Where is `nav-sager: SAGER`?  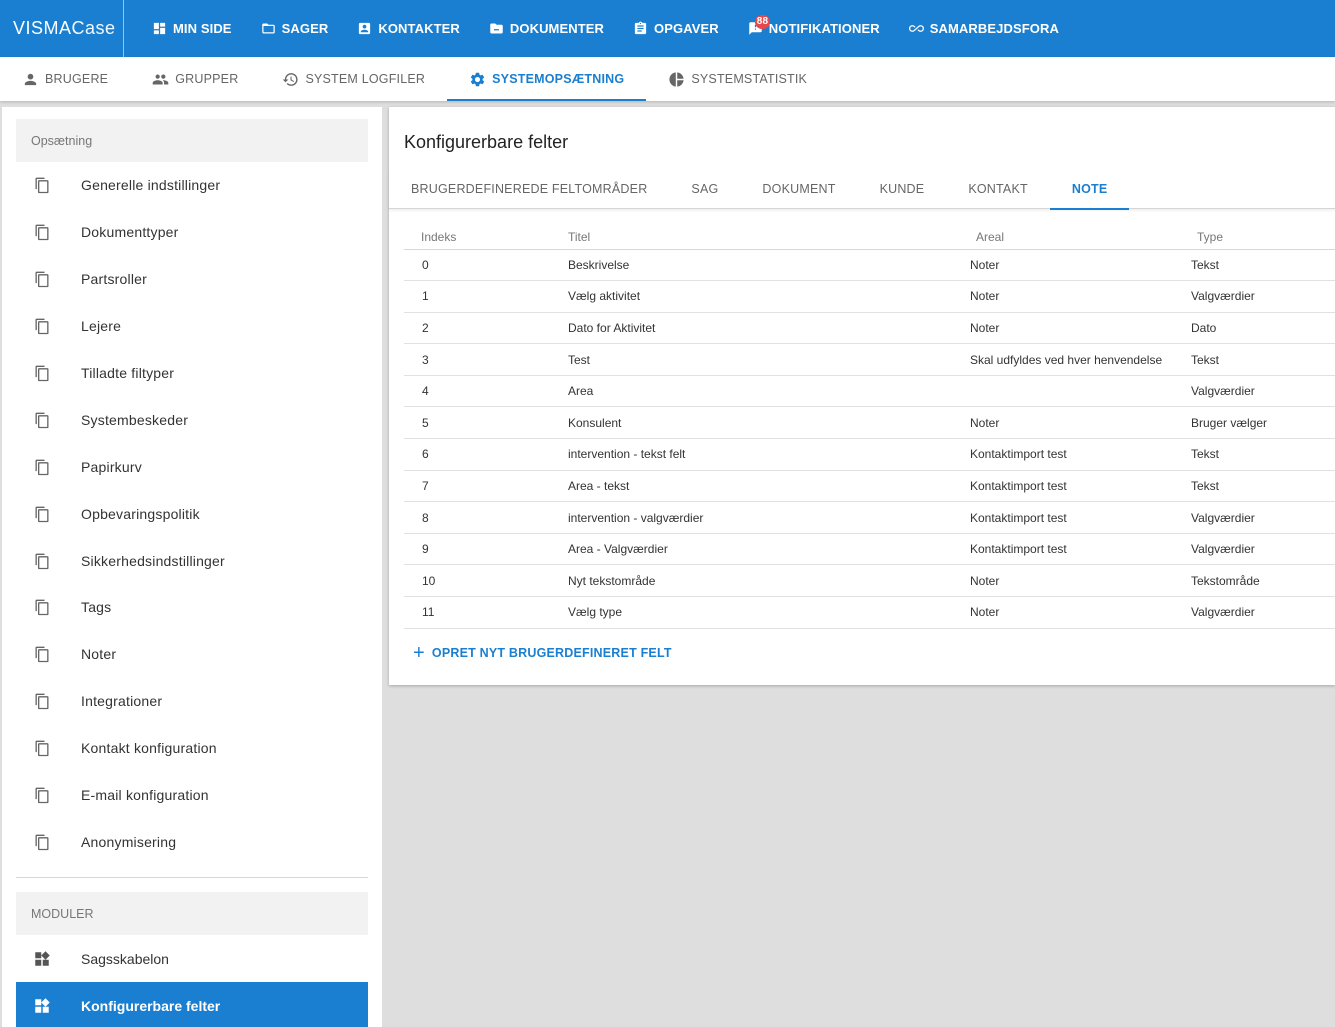 nav-sager: SAGER is located at coordinates (295, 28).